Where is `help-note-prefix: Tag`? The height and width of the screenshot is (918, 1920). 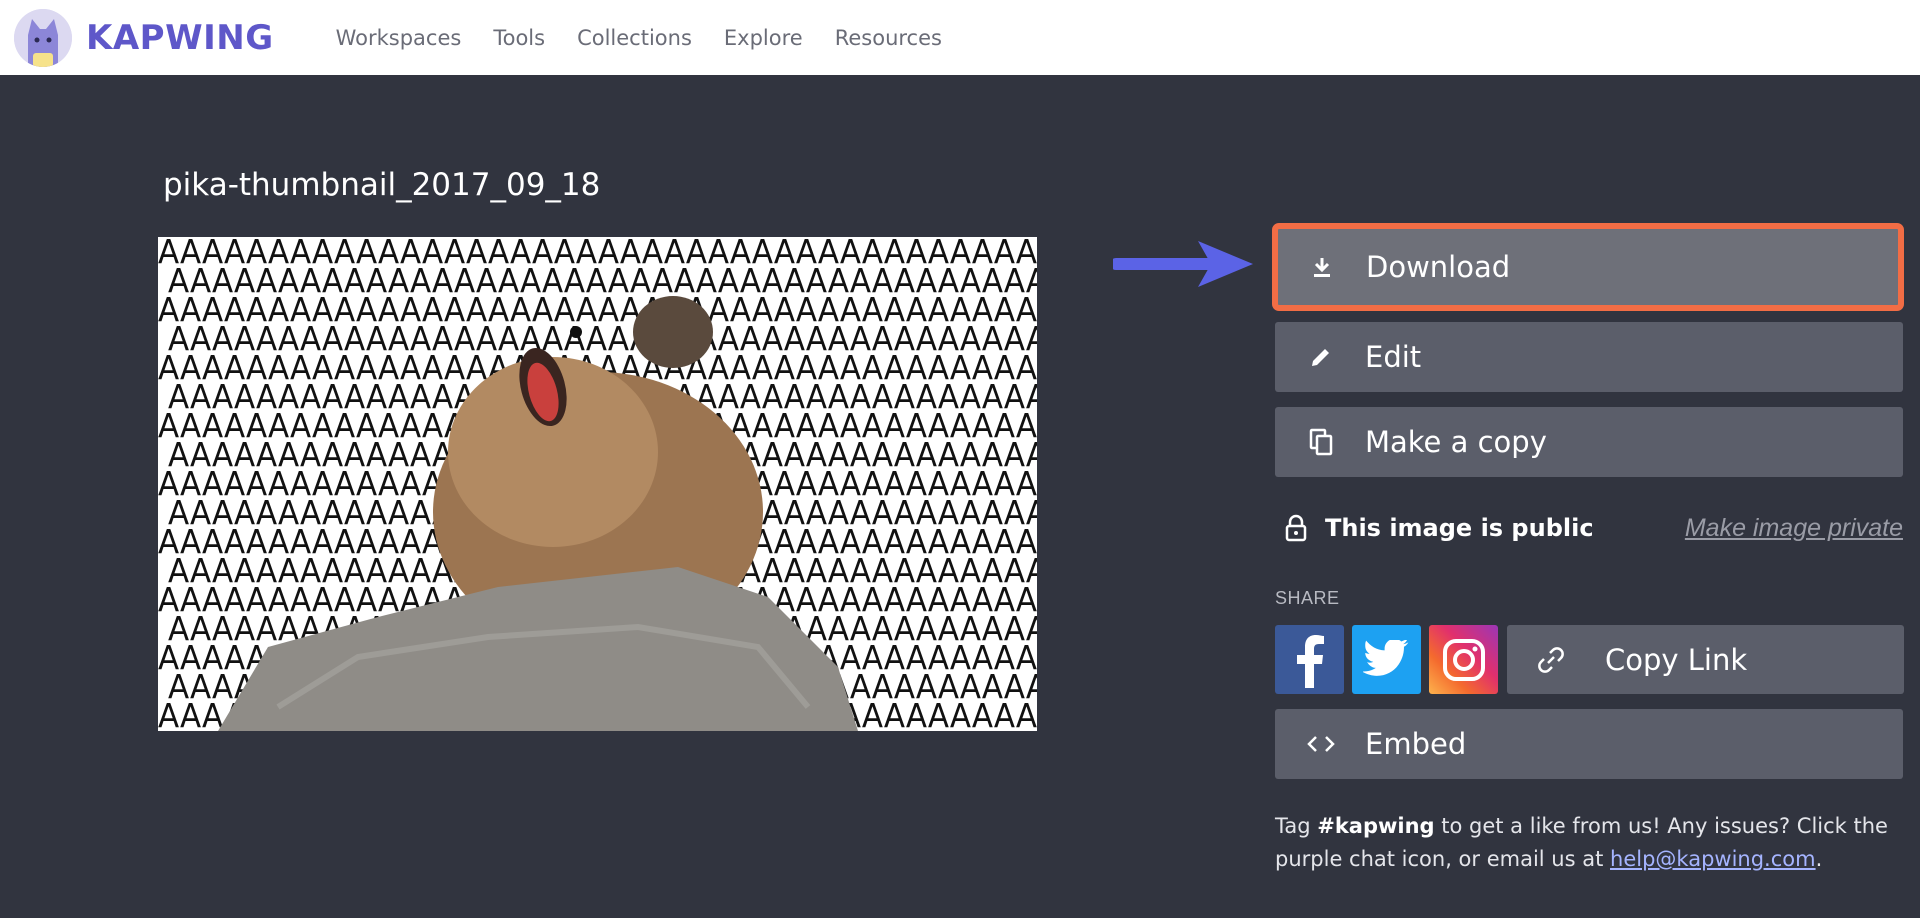
help-note-prefix: Tag is located at coordinates (1296, 826).